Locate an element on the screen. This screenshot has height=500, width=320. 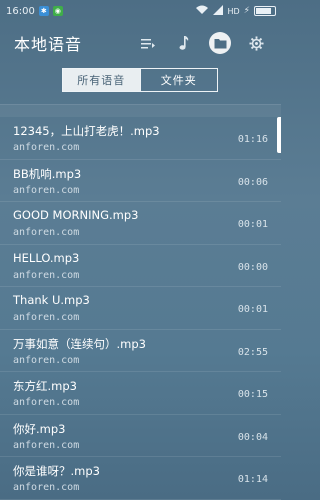
recording-duration: 00:00 is located at coordinates (252, 267).